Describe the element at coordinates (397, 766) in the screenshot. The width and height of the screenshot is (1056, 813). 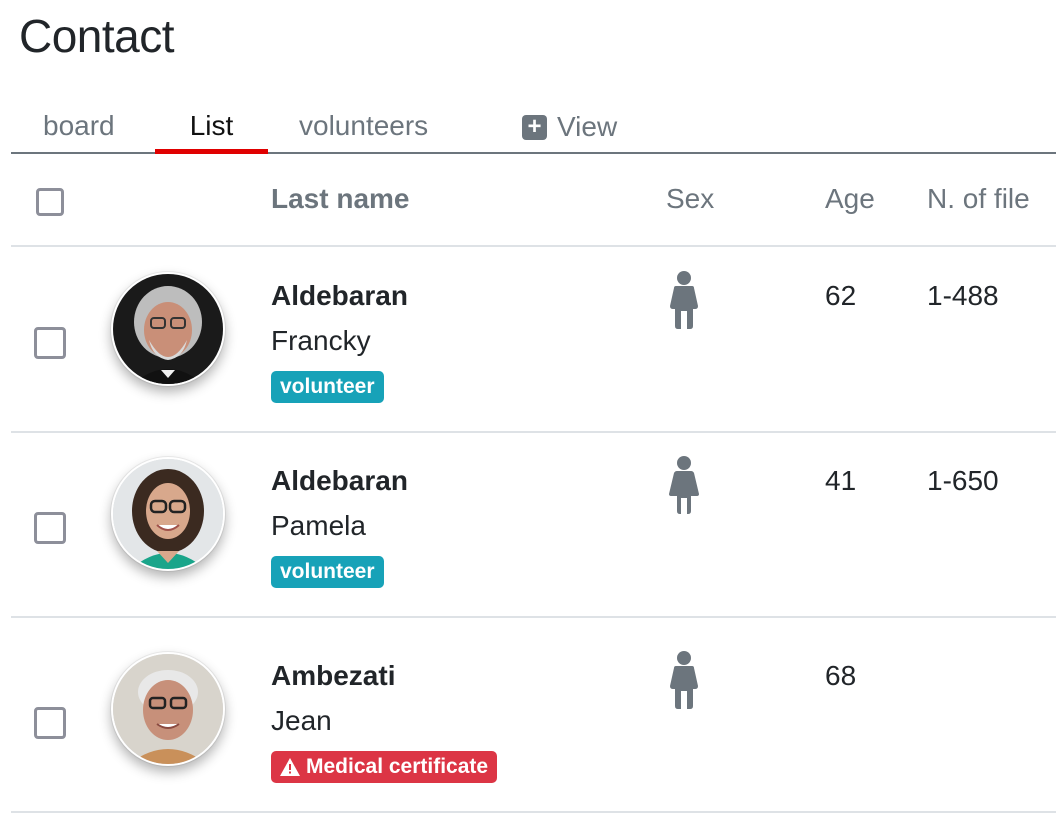
I see `badge-label: Medical certificate` at that location.